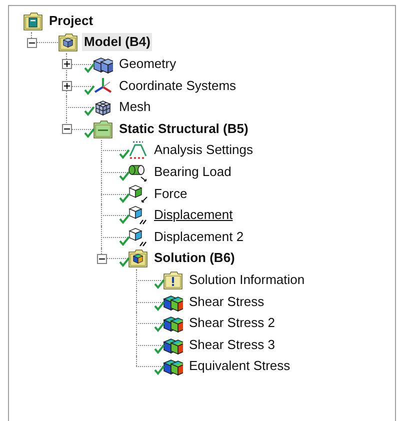 Image resolution: width=401 pixels, height=421 pixels. What do you see at coordinates (71, 21) in the screenshot?
I see `tree-item: Project` at bounding box center [71, 21].